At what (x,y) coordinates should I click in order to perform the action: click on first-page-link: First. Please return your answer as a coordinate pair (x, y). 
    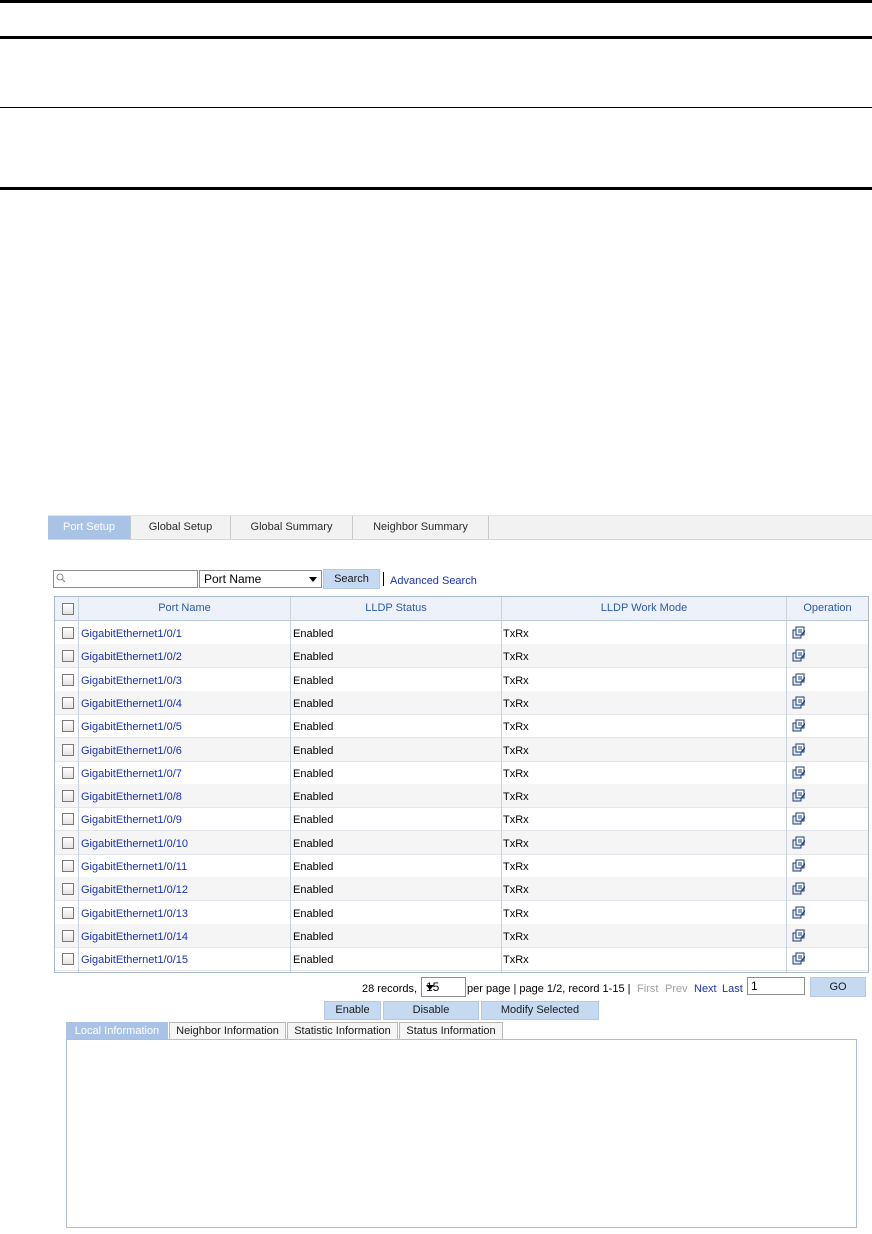
    Looking at the image, I should click on (647, 989).